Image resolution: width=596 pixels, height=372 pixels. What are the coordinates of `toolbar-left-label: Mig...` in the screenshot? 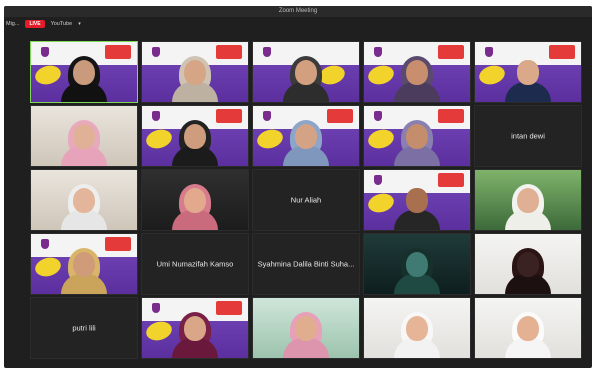 It's located at (13, 24).